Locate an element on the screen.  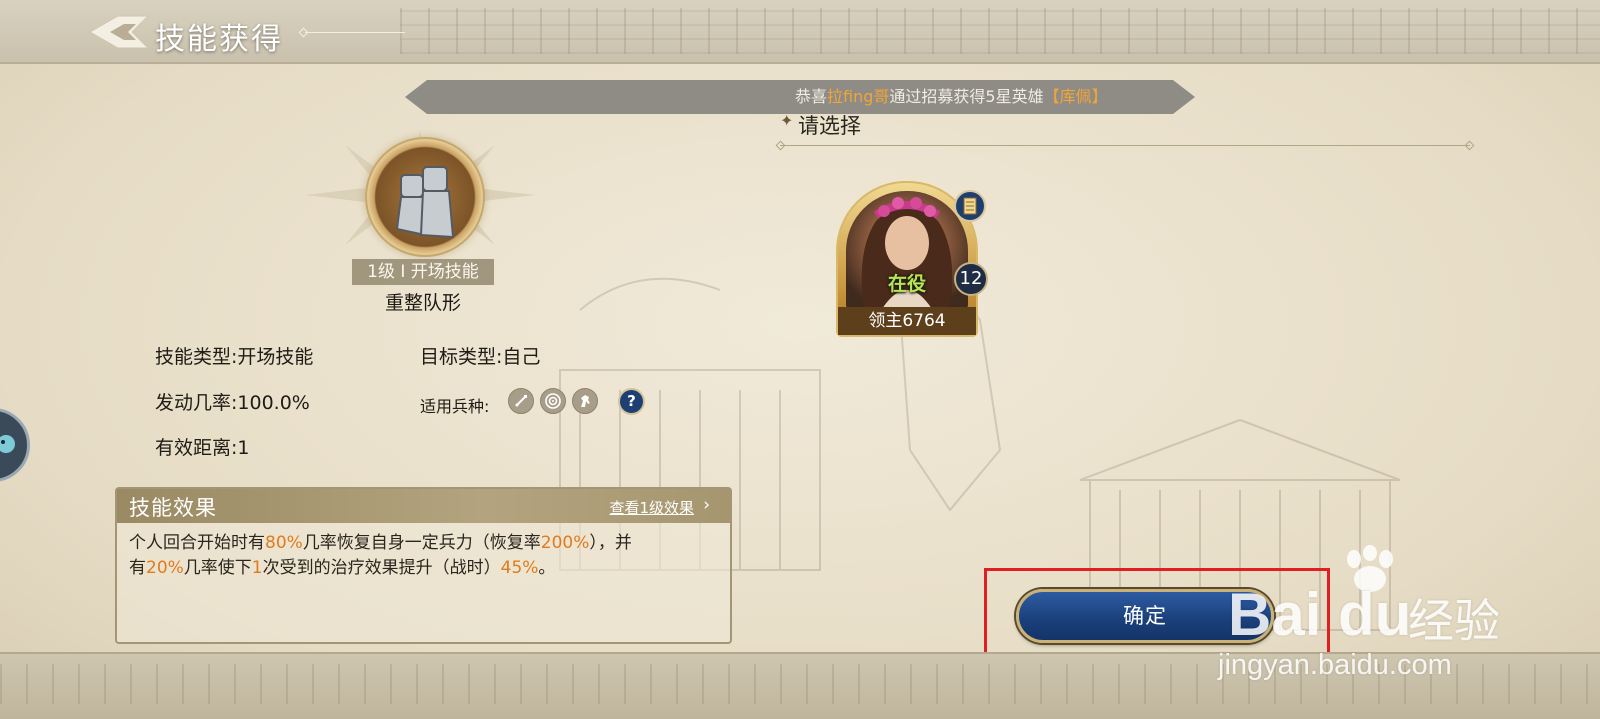
hero-level-badge: 12 is located at coordinates (971, 279).